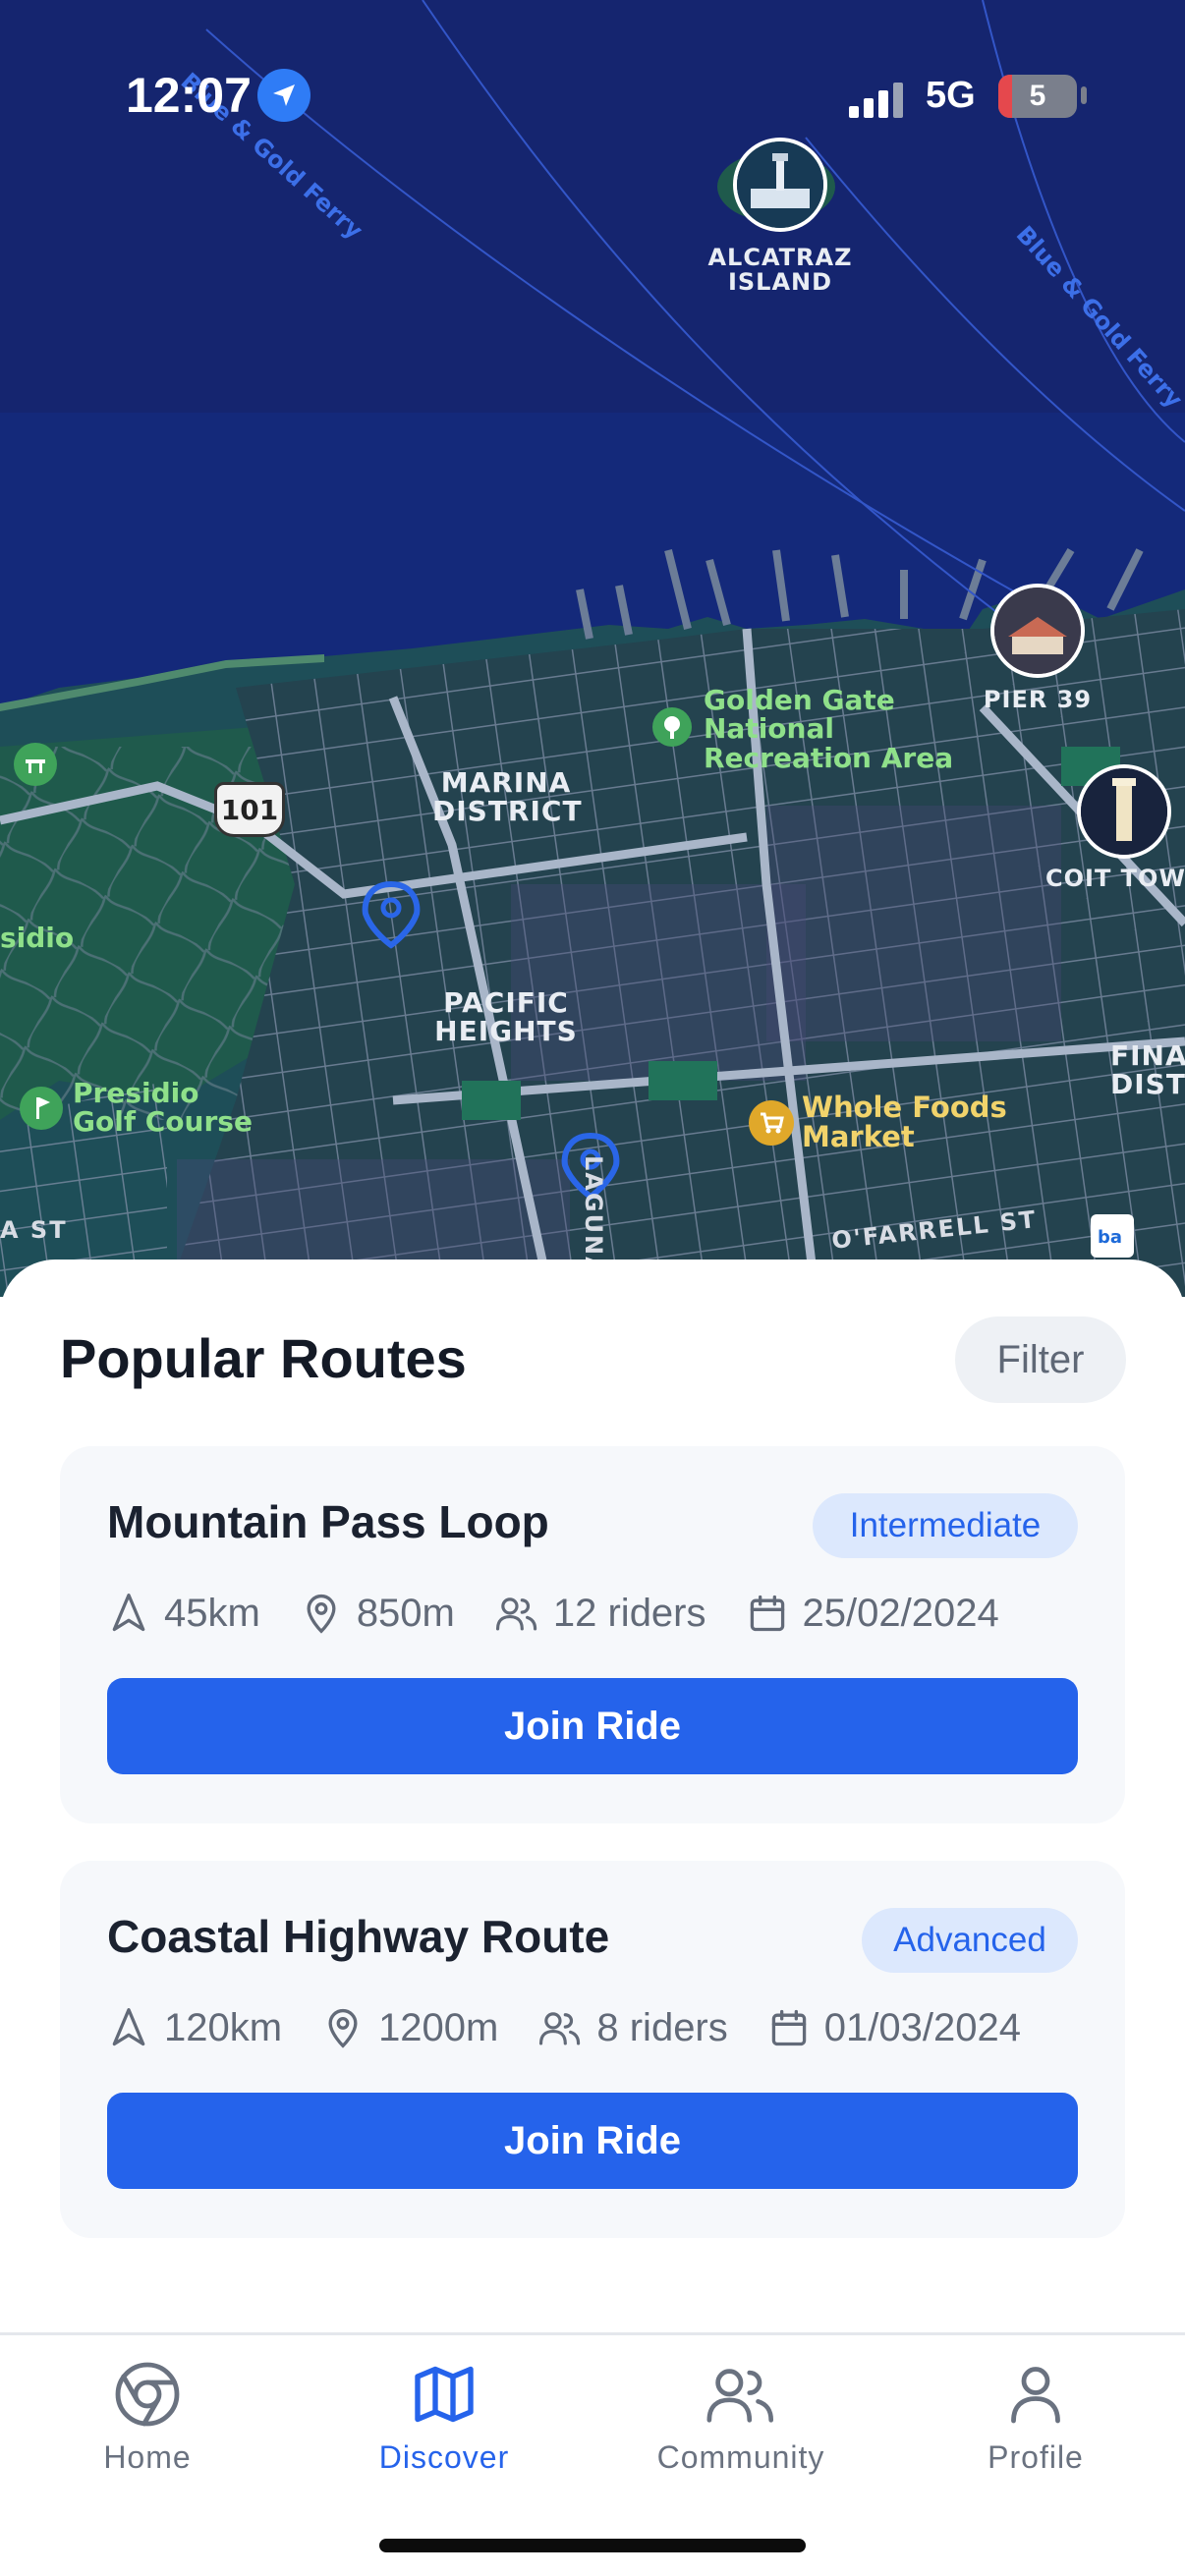  What do you see at coordinates (263, 1358) in the screenshot?
I see `sheet-title: Popular Routes` at bounding box center [263, 1358].